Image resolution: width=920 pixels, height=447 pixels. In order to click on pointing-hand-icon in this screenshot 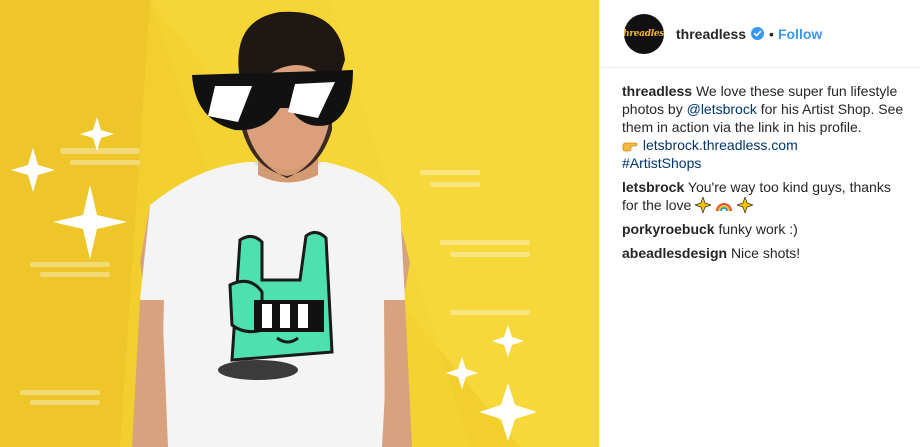, I will do `click(630, 145)`.